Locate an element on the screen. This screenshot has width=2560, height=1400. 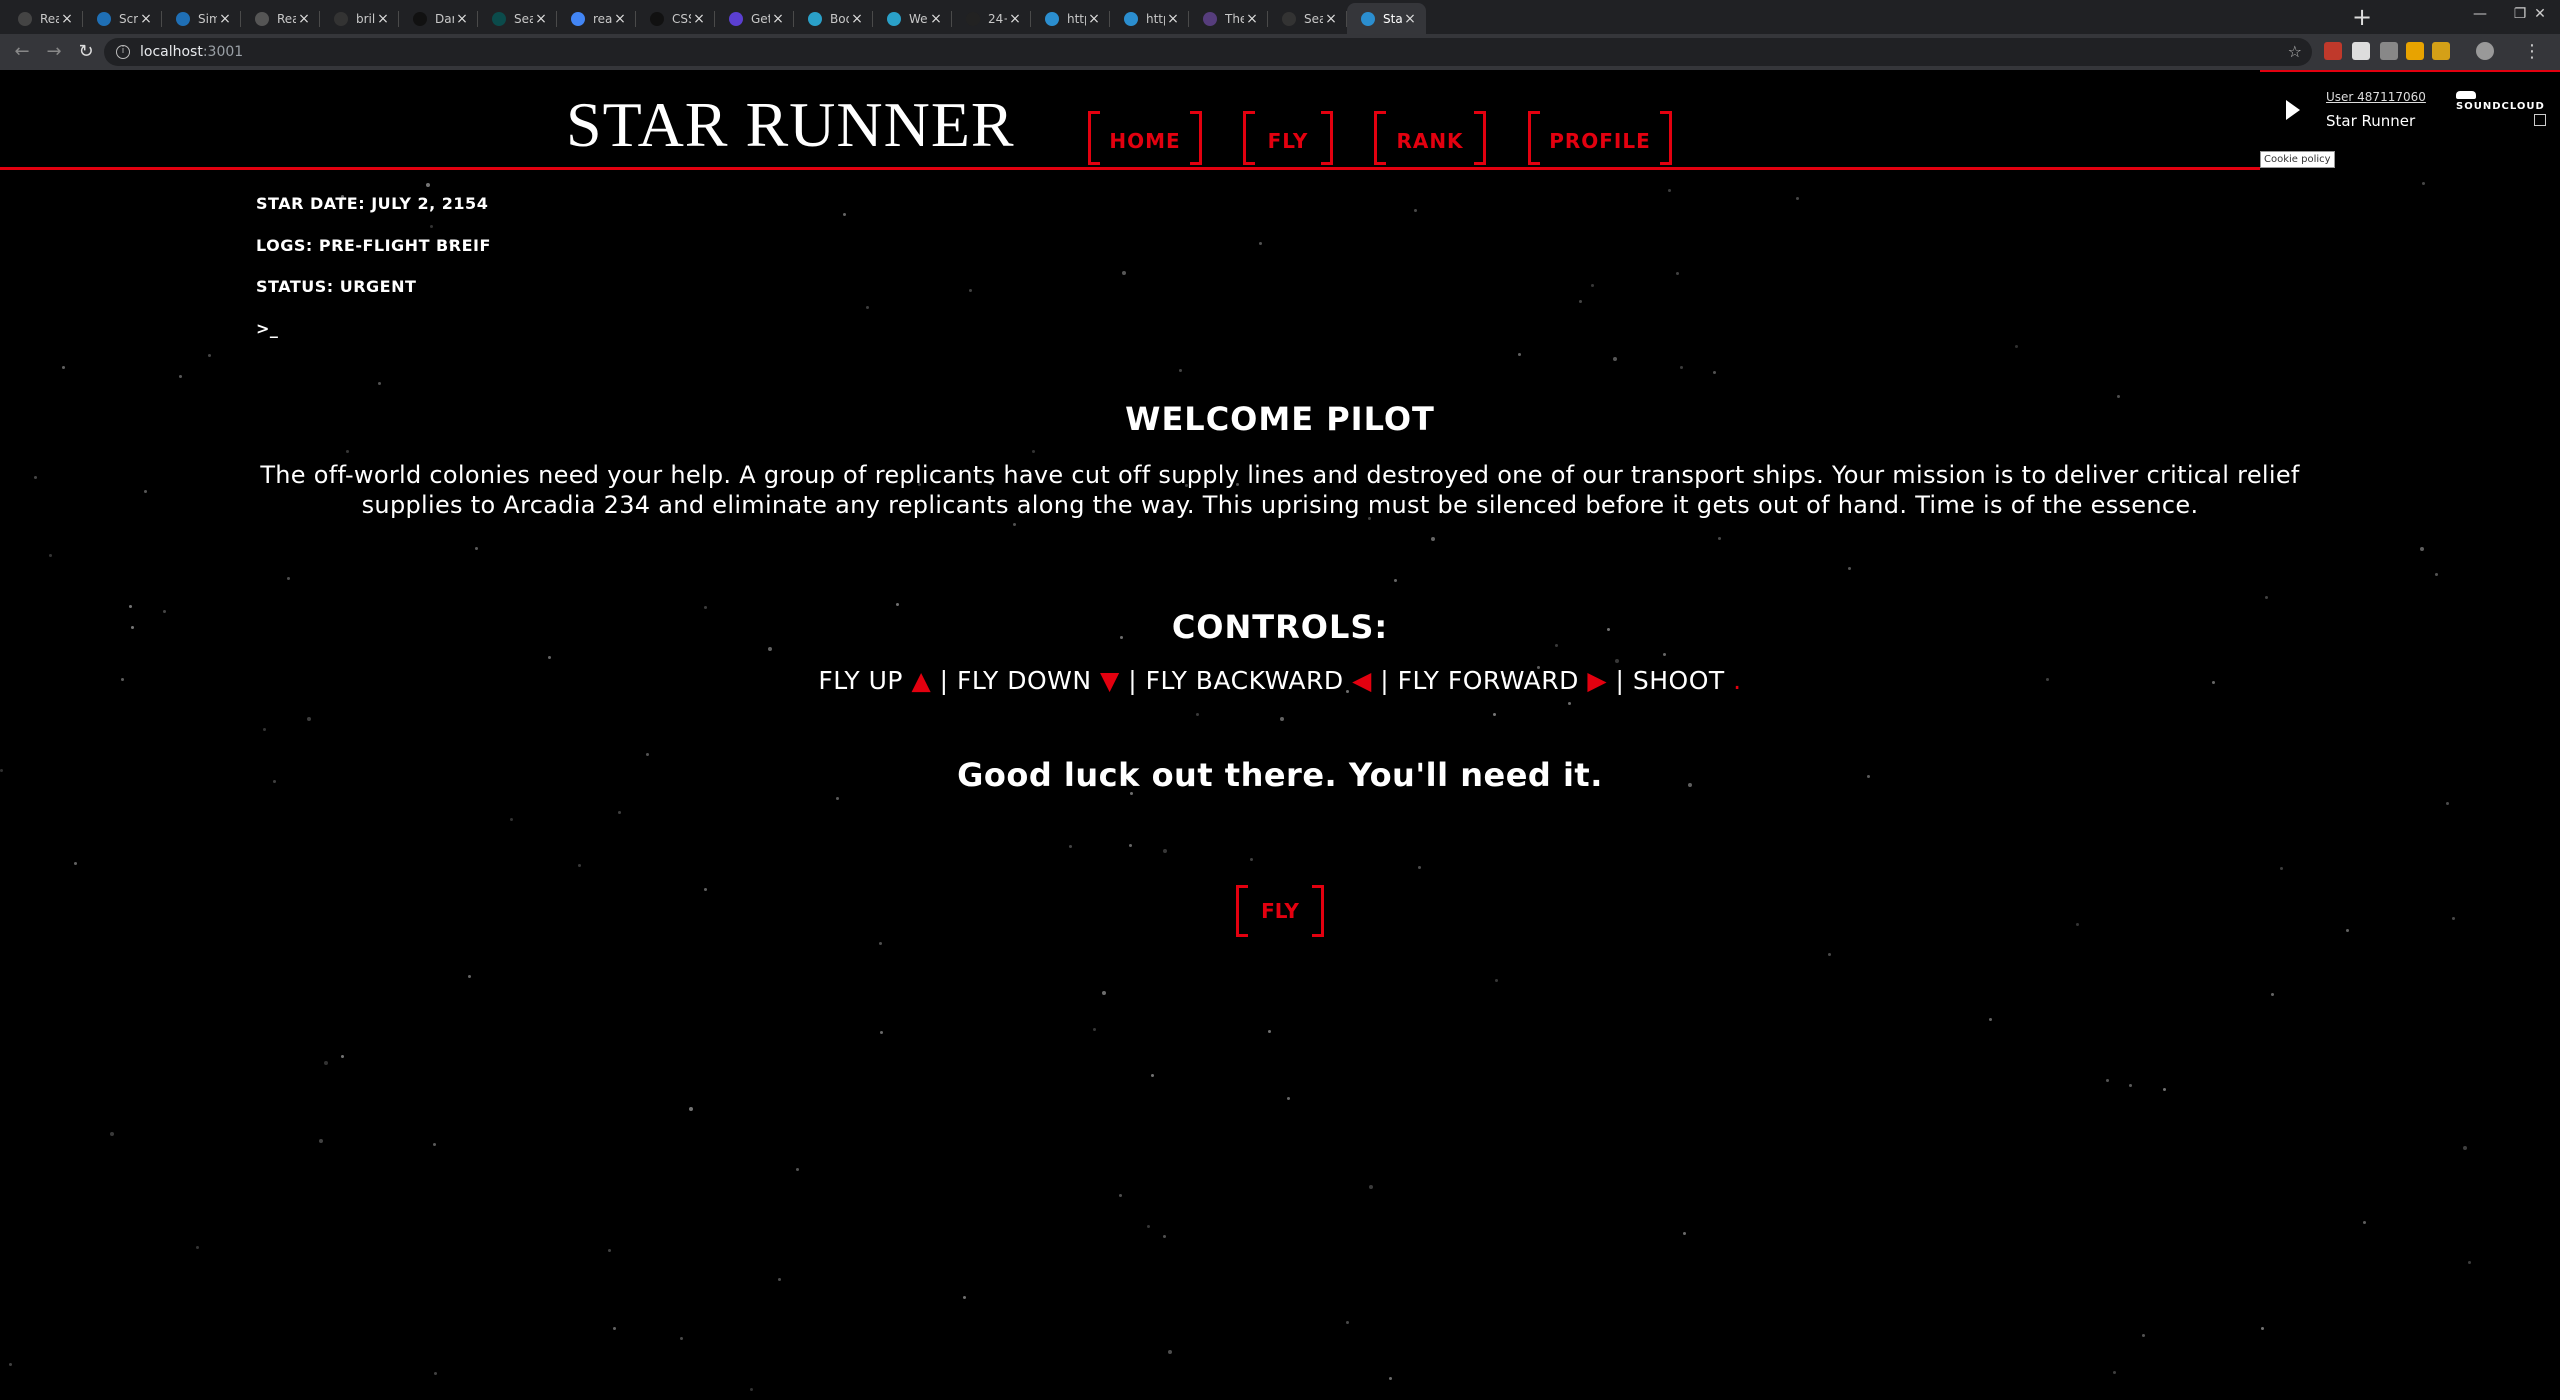
tab-title: https://reac is located at coordinates (1076, 18).